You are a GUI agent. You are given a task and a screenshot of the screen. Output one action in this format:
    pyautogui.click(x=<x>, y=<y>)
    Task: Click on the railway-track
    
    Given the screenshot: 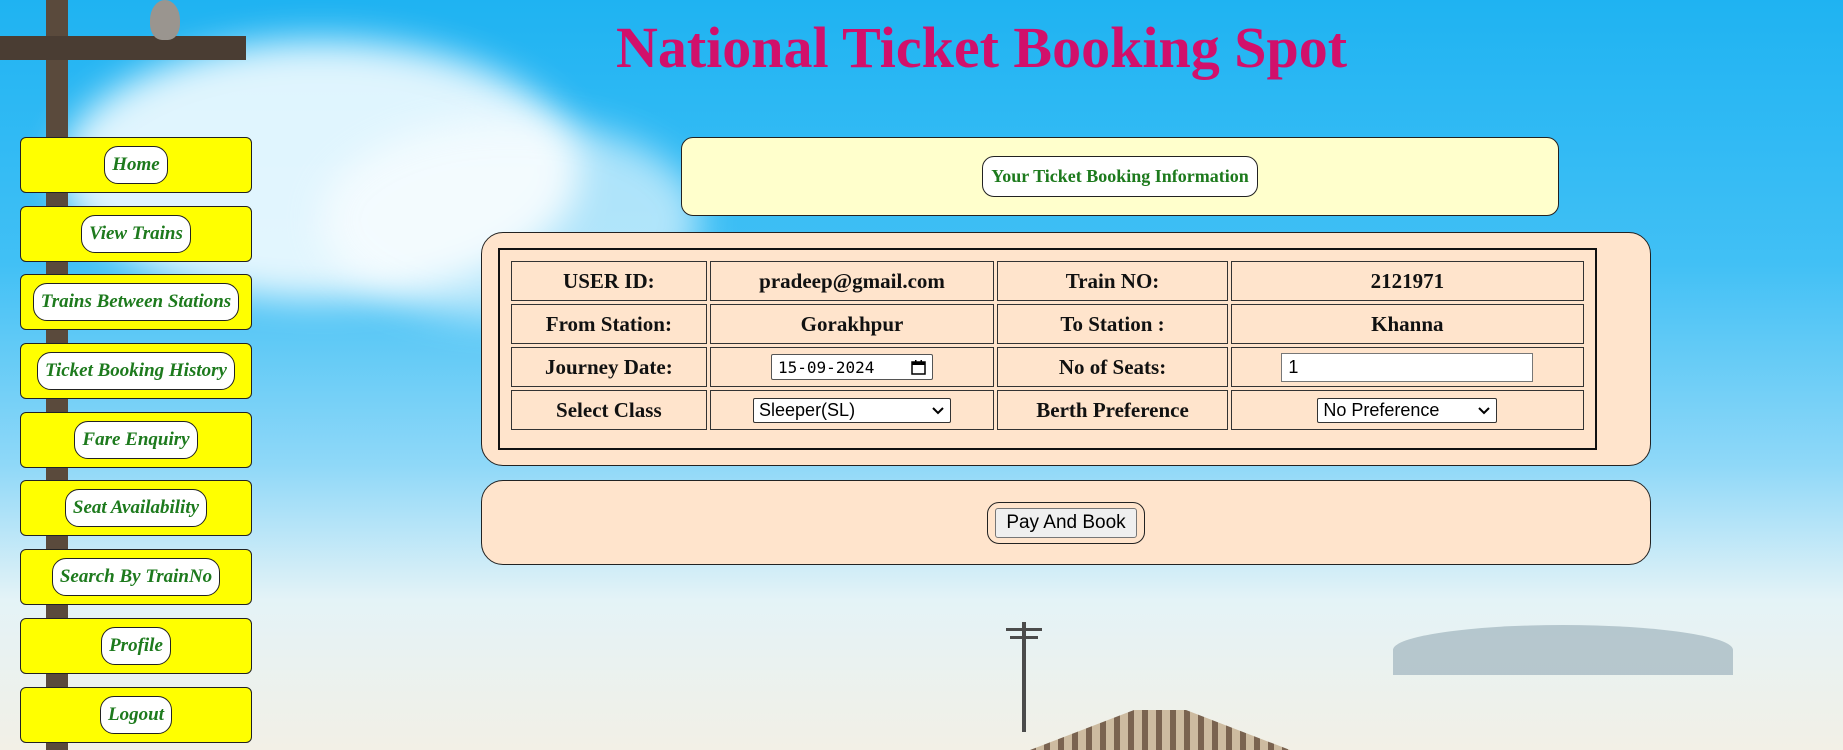 What is the action you would take?
    pyautogui.click(x=1160, y=730)
    